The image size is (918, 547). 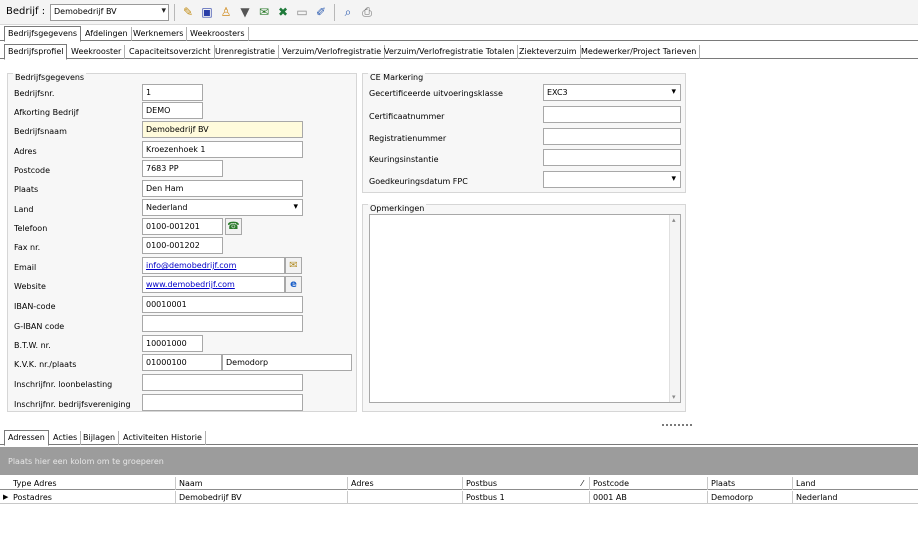 What do you see at coordinates (93, 497) in the screenshot?
I see `cell-type-adres: Postadres` at bounding box center [93, 497].